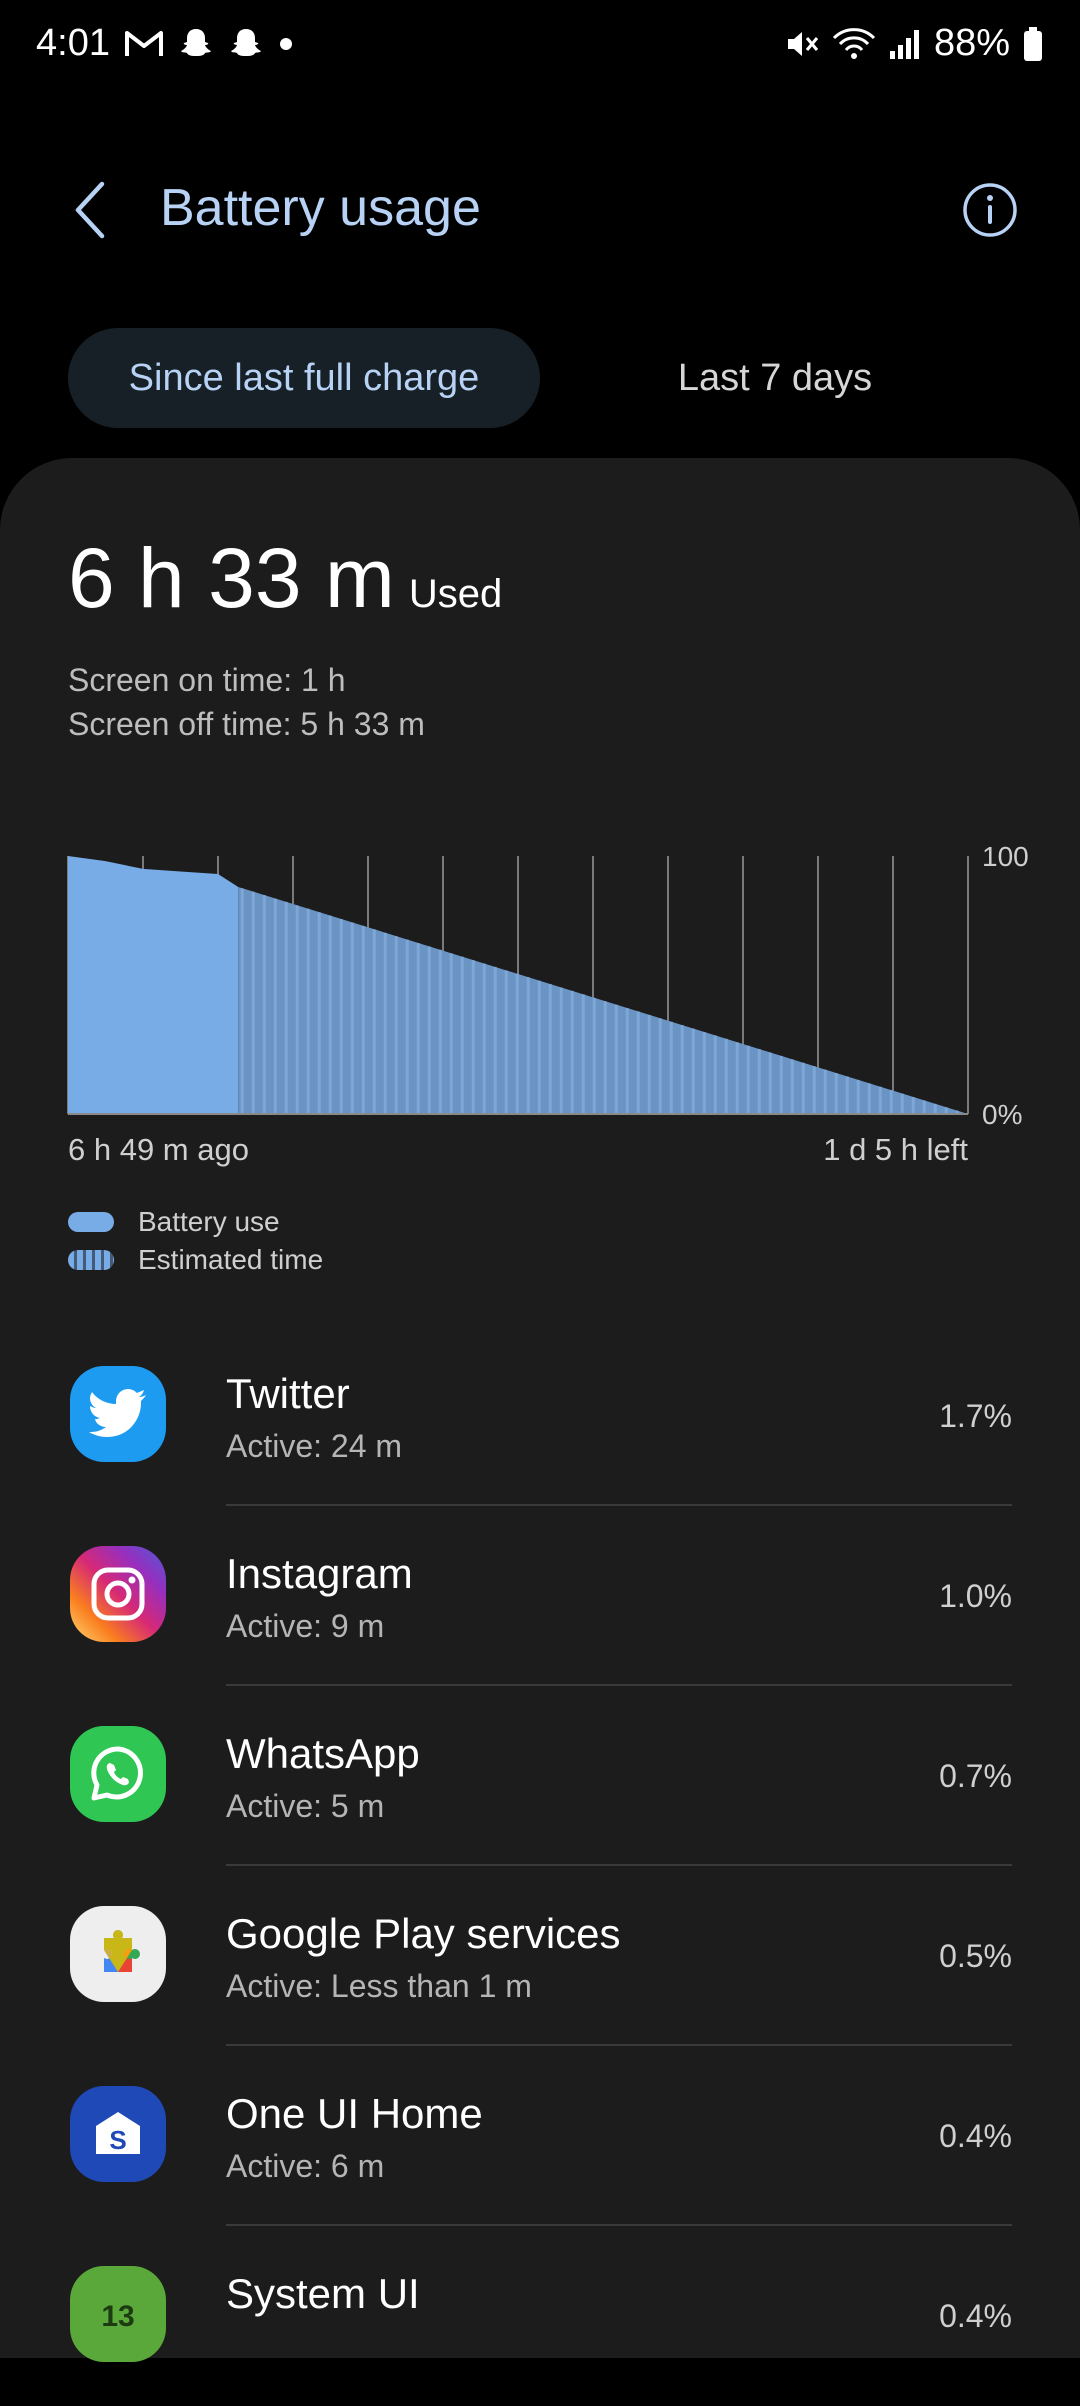 The image size is (1080, 2406). Describe the element at coordinates (286, 44) in the screenshot. I see `dot-icon` at that location.